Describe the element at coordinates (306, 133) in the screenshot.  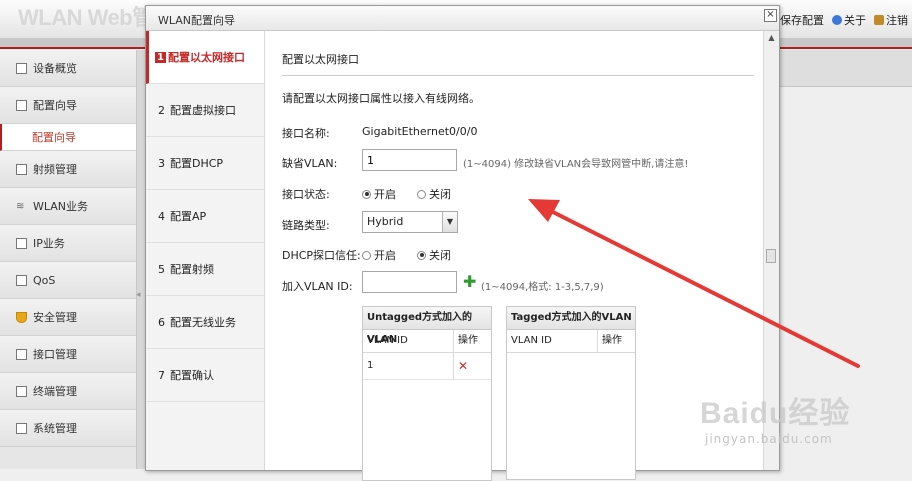
I see `iface-label: 接口名称:` at that location.